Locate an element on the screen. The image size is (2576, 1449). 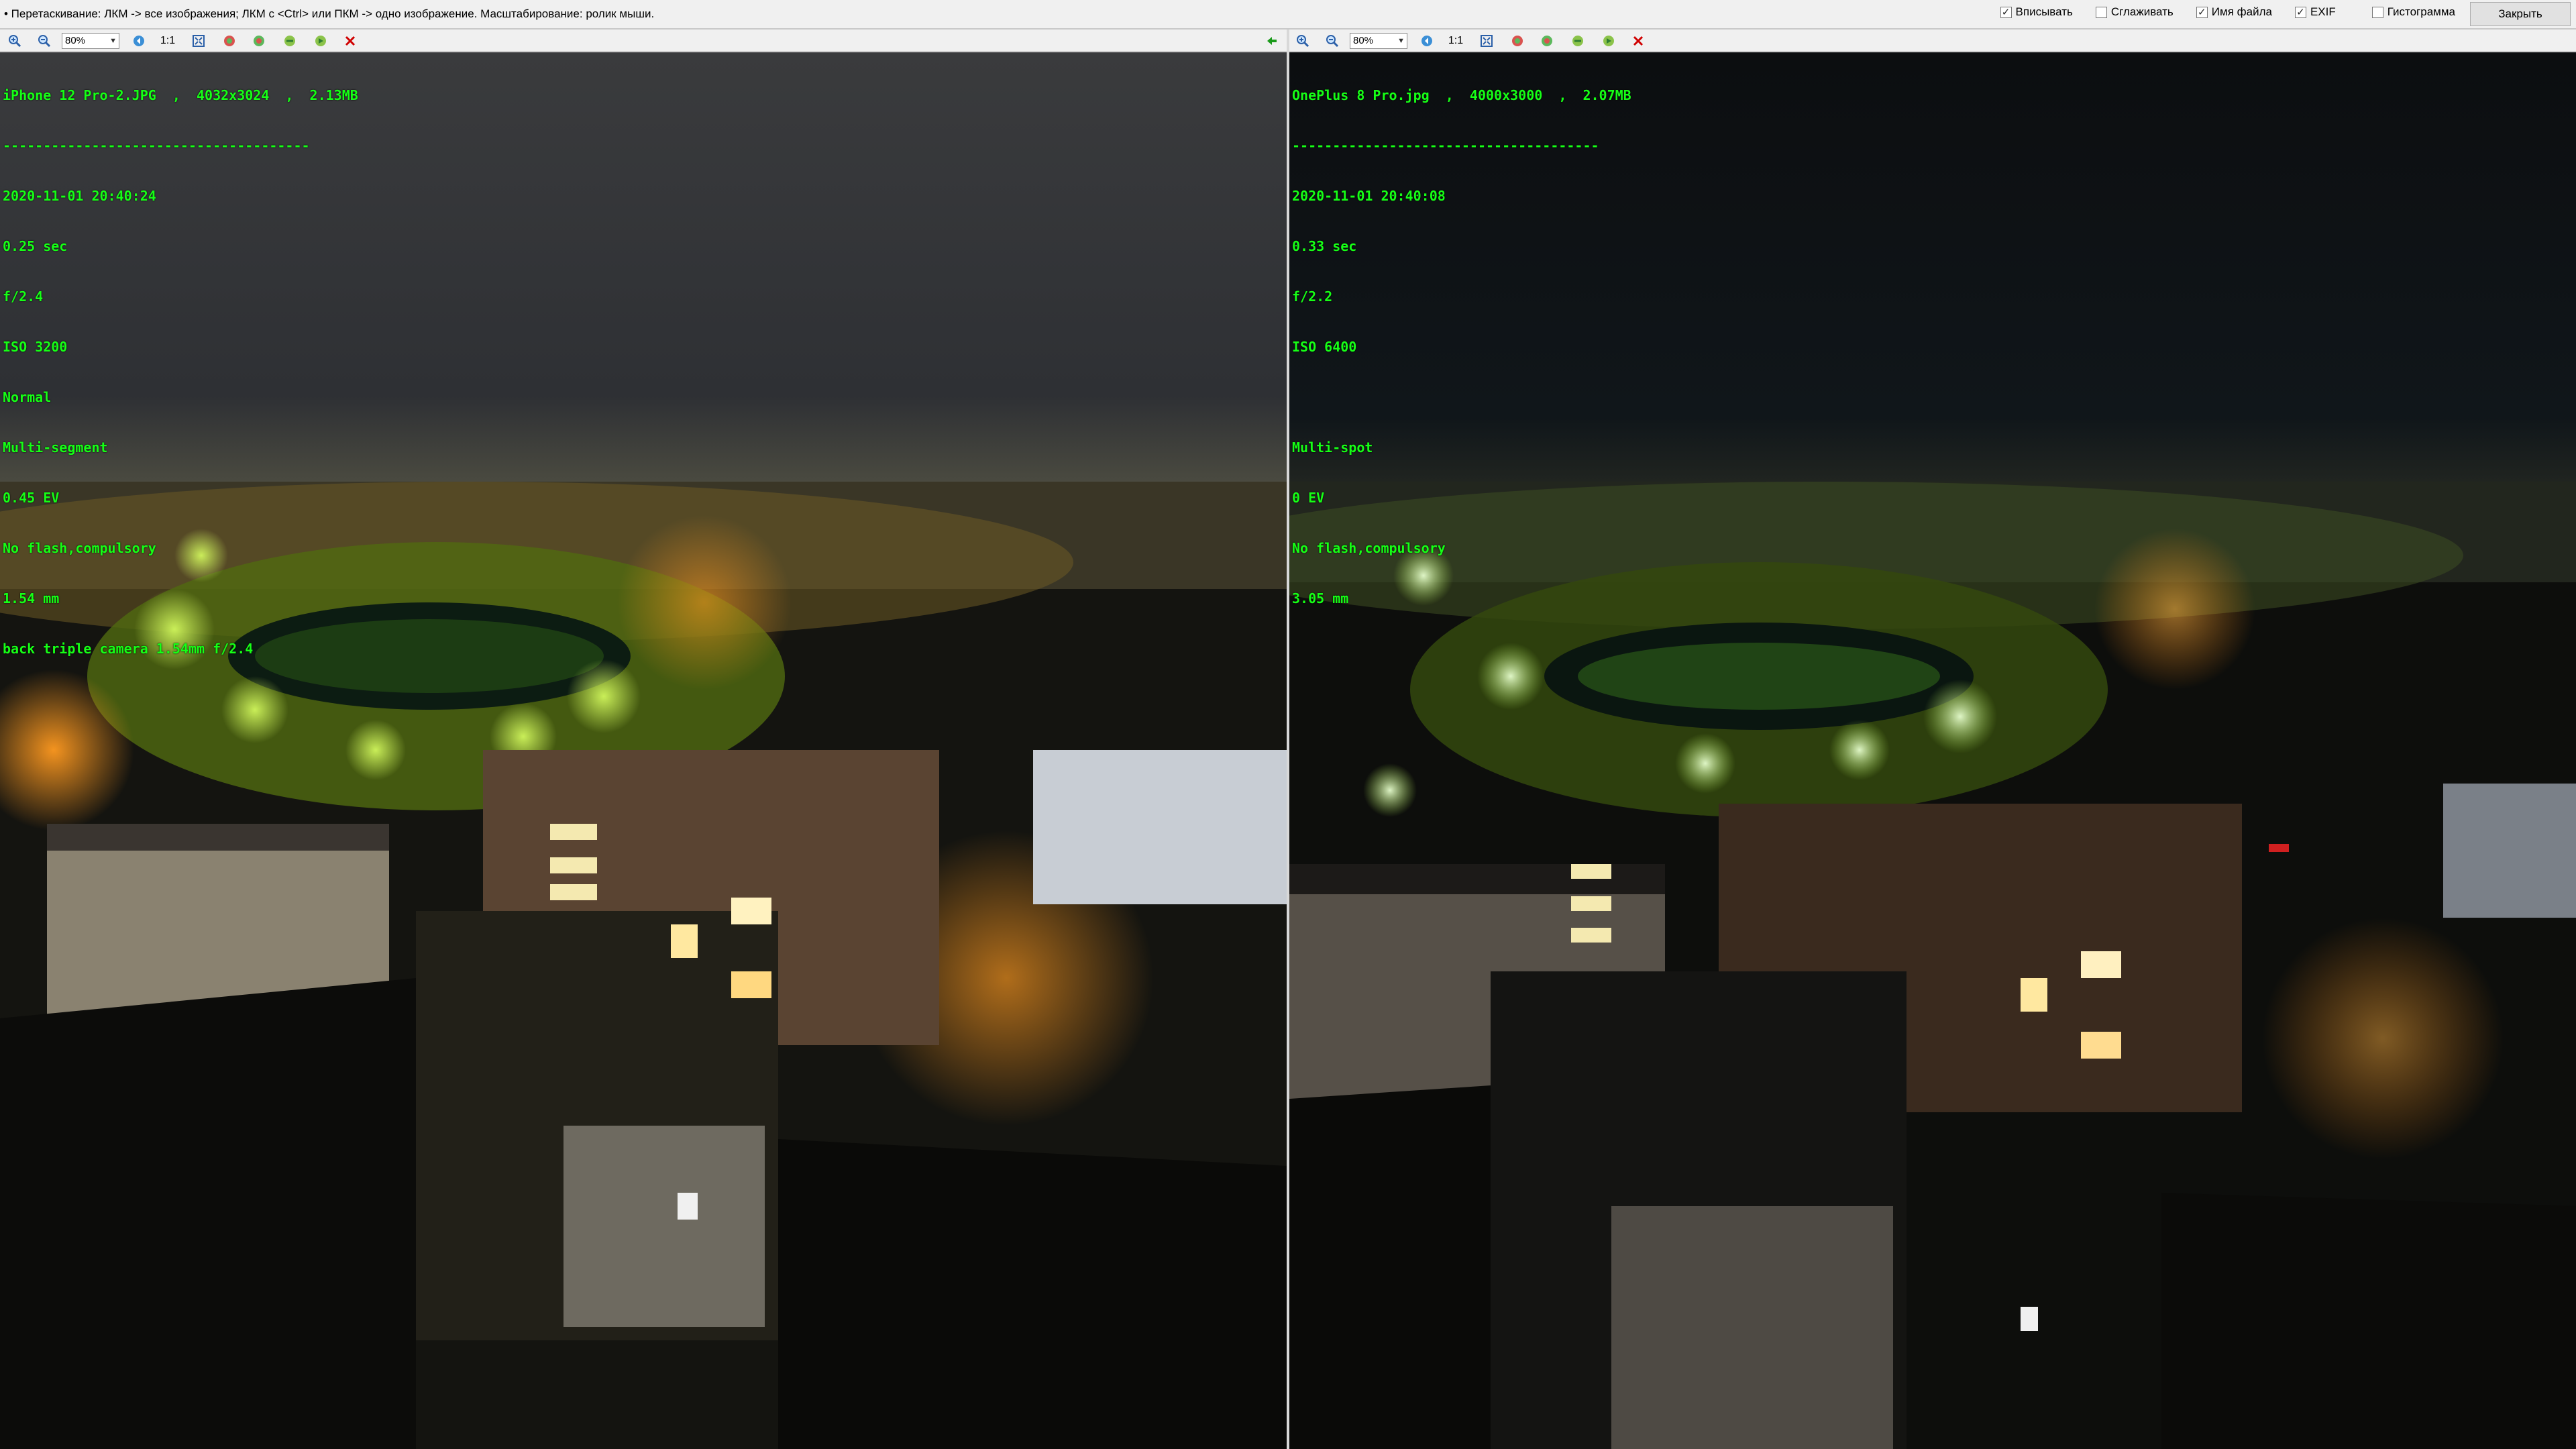
option-histogram: Гистограмма is located at coordinates (2413, 12).